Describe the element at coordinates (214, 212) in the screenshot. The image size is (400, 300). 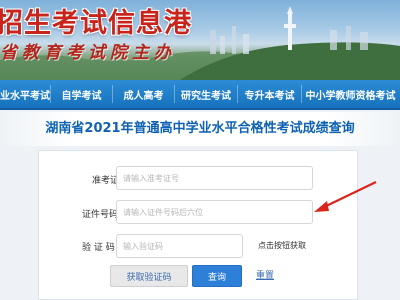
I see `id-number-input` at that location.